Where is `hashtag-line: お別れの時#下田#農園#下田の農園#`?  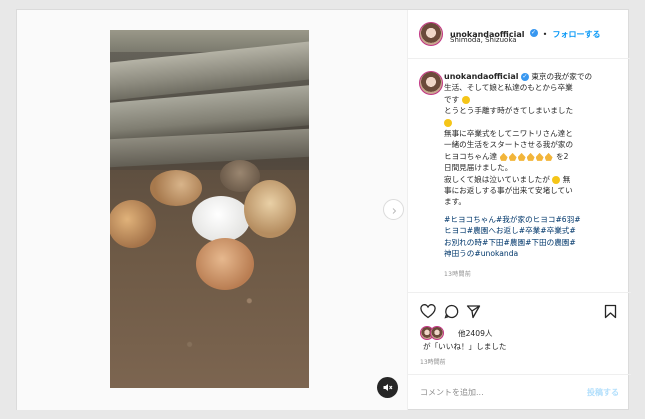 hashtag-line: お別れの時#下田#農園#下田の農園# is located at coordinates (510, 242).